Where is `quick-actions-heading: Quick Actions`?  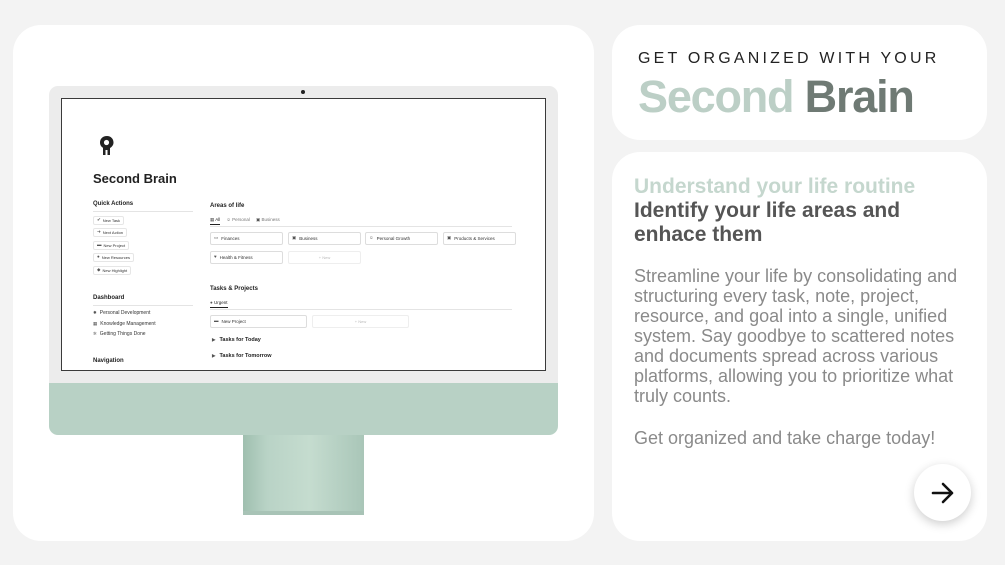 quick-actions-heading: Quick Actions is located at coordinates (113, 204).